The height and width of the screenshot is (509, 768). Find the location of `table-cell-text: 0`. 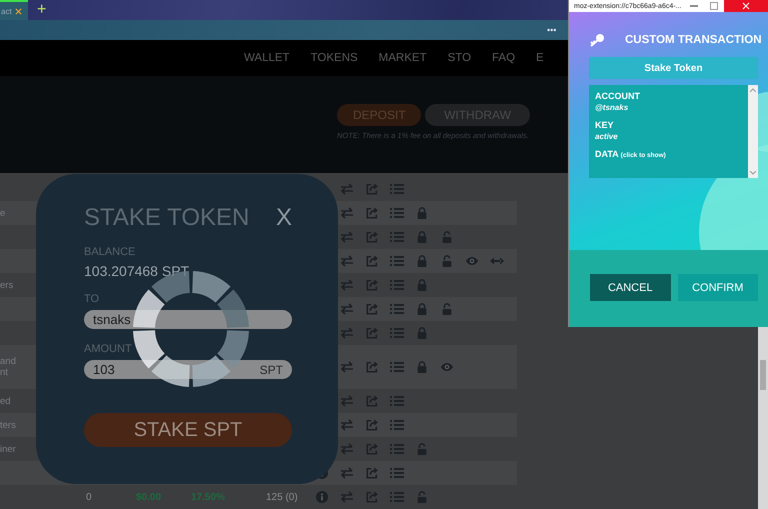

table-cell-text: 0 is located at coordinates (89, 497).